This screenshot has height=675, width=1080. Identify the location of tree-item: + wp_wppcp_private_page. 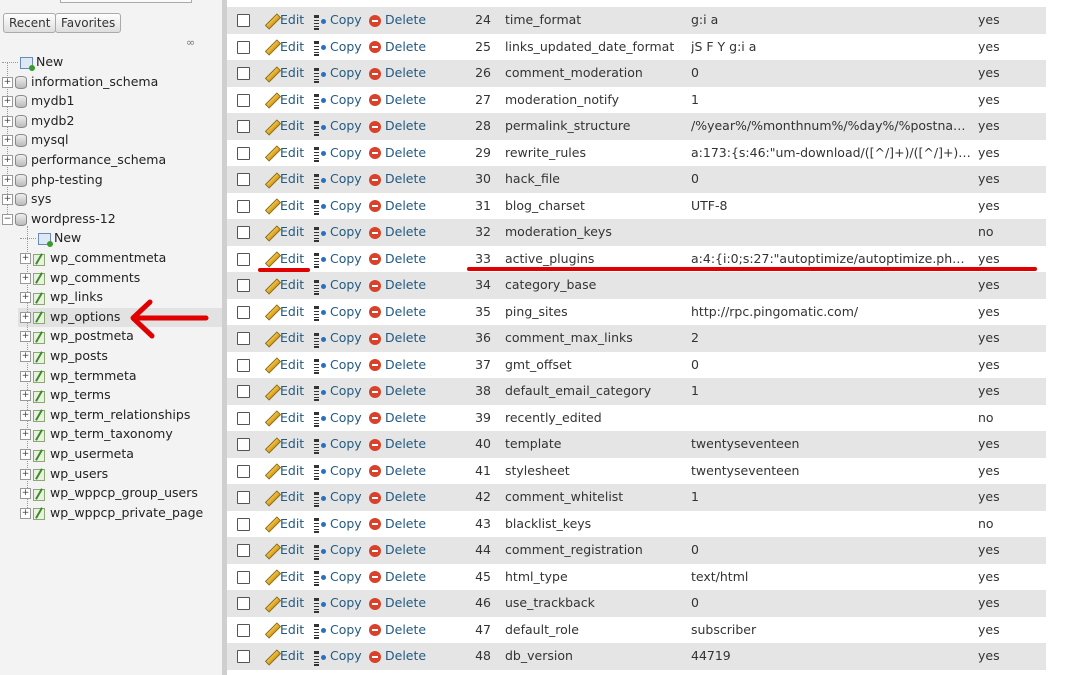
(111, 513).